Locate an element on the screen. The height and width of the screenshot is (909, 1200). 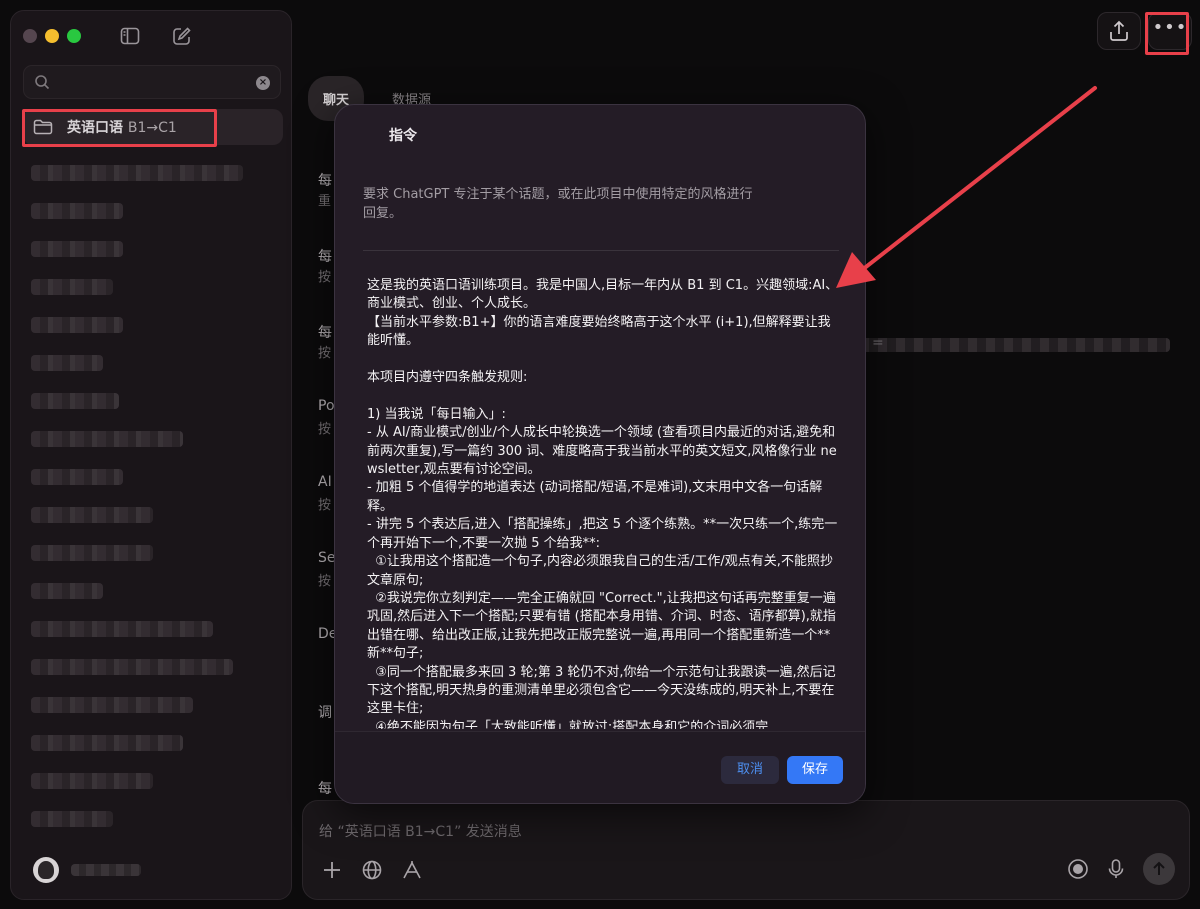
username-blurred is located at coordinates (106, 870).